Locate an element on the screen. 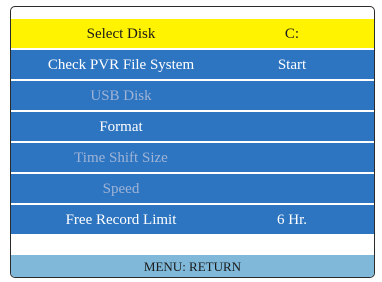 This screenshot has height=282, width=382. menu-item-check-pvr-file-system: Check PVR File System Start is located at coordinates (192, 65).